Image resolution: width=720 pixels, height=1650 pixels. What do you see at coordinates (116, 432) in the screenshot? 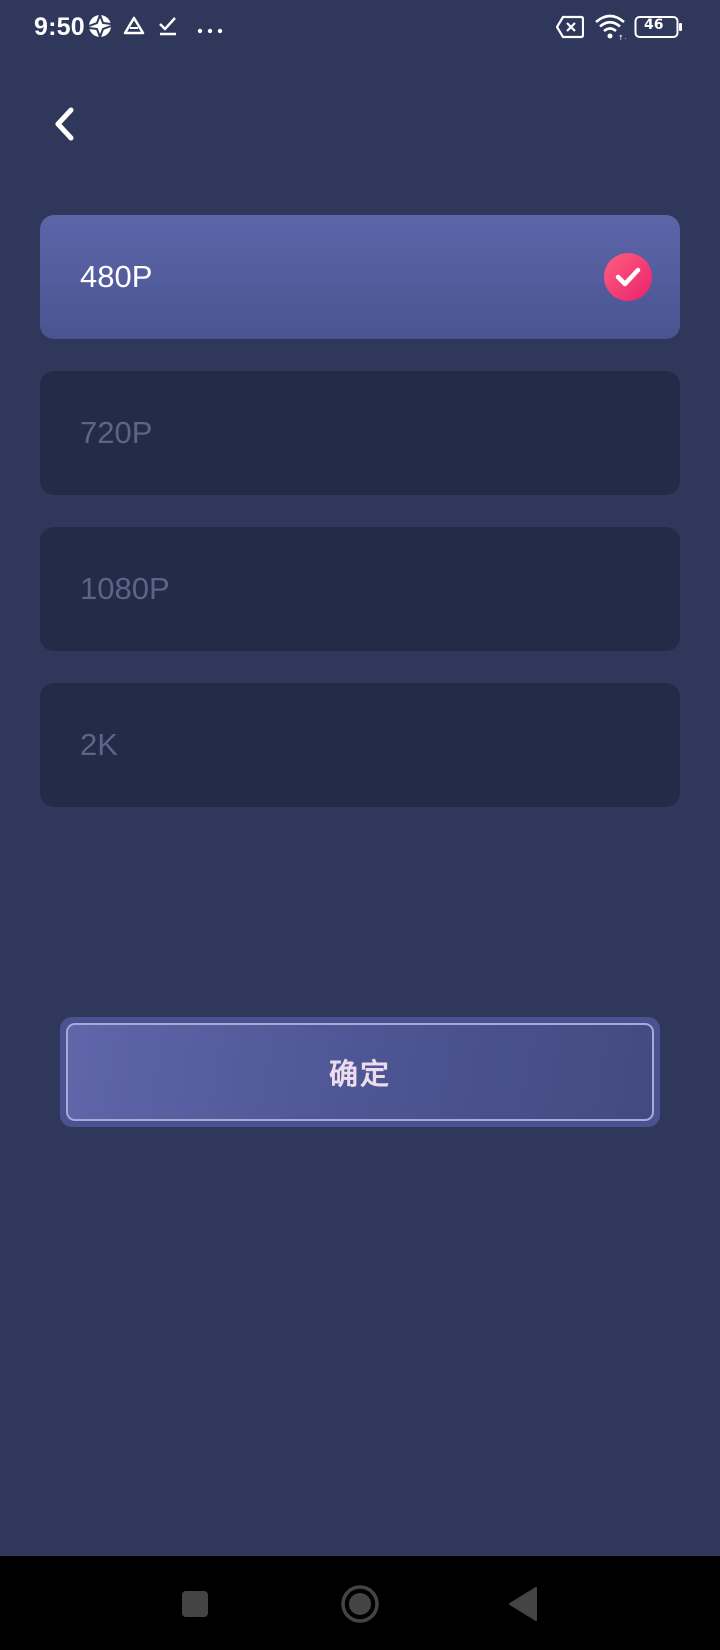
I see `option-label: 720P` at bounding box center [116, 432].